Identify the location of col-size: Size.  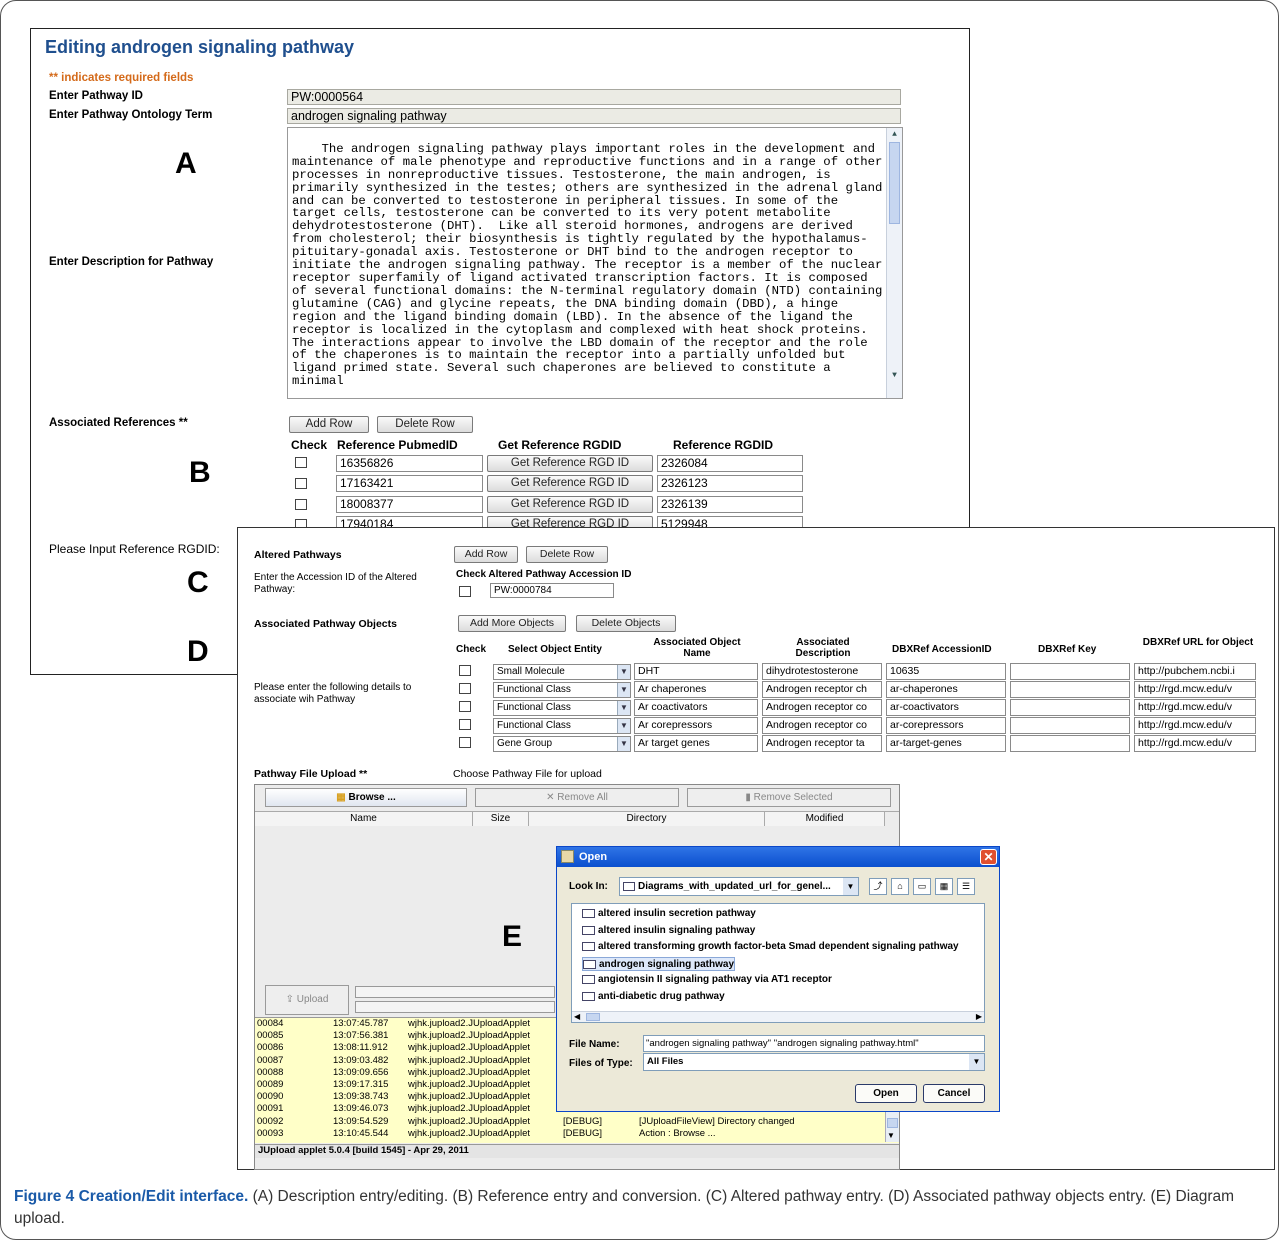
(501, 819).